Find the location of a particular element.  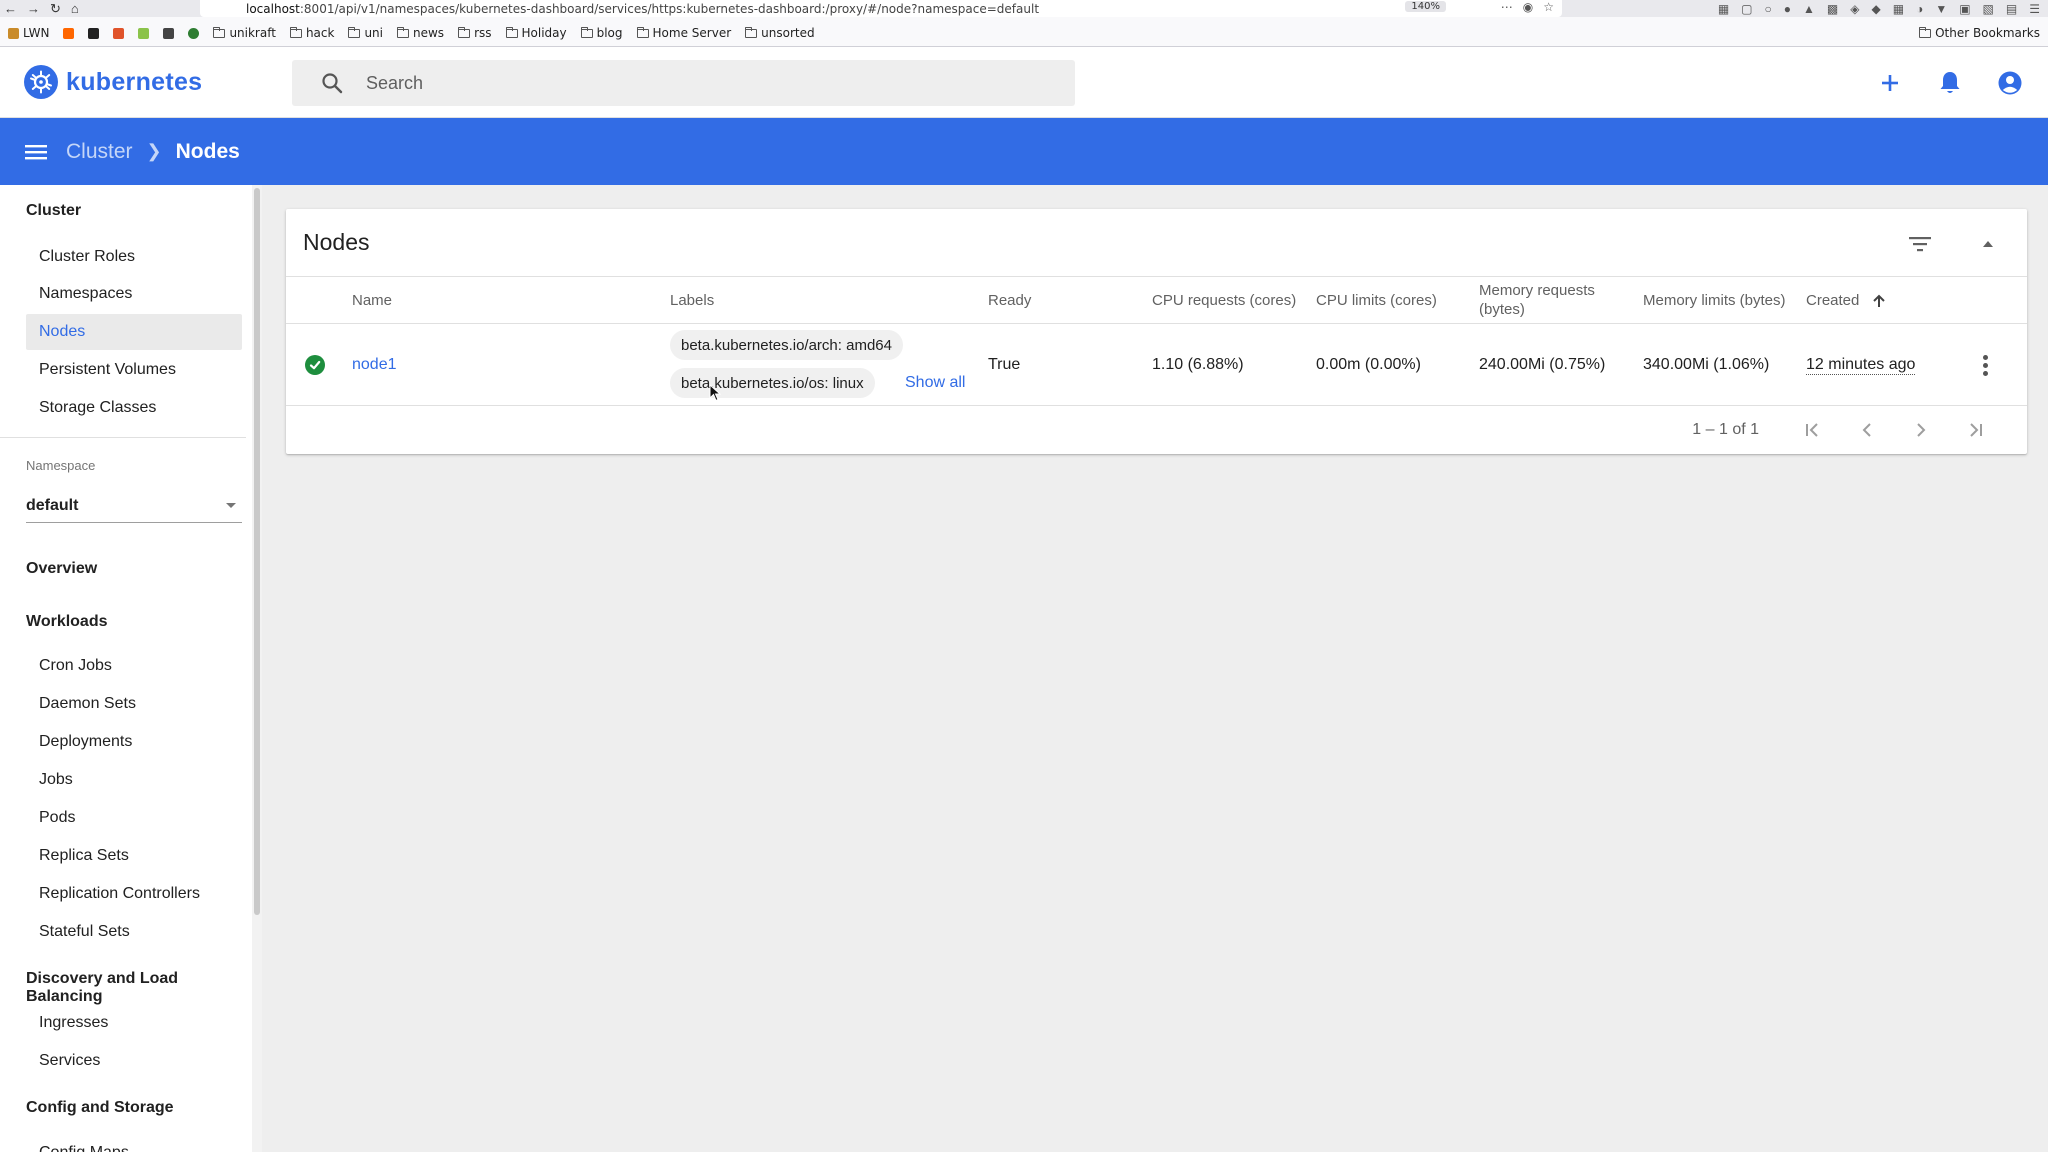

sidebar-item-jobs: Jobs is located at coordinates (134, 780).